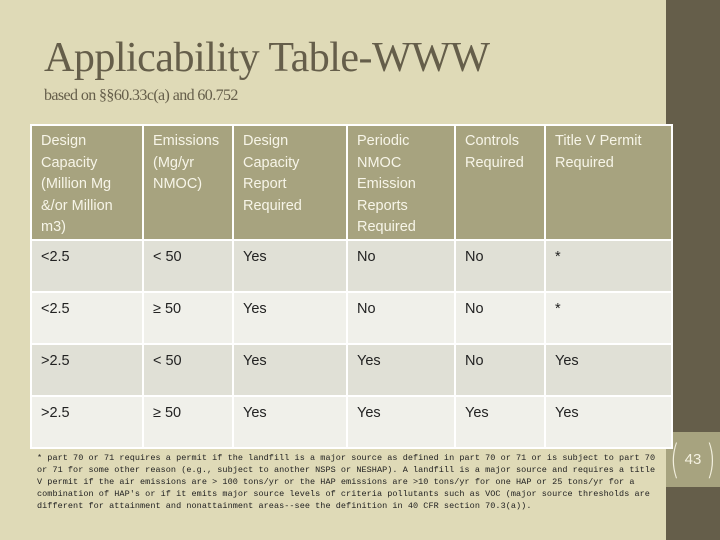 The image size is (720, 540). What do you see at coordinates (608, 182) in the screenshot?
I see `header-title-v-permit: Title V Permit Required` at bounding box center [608, 182].